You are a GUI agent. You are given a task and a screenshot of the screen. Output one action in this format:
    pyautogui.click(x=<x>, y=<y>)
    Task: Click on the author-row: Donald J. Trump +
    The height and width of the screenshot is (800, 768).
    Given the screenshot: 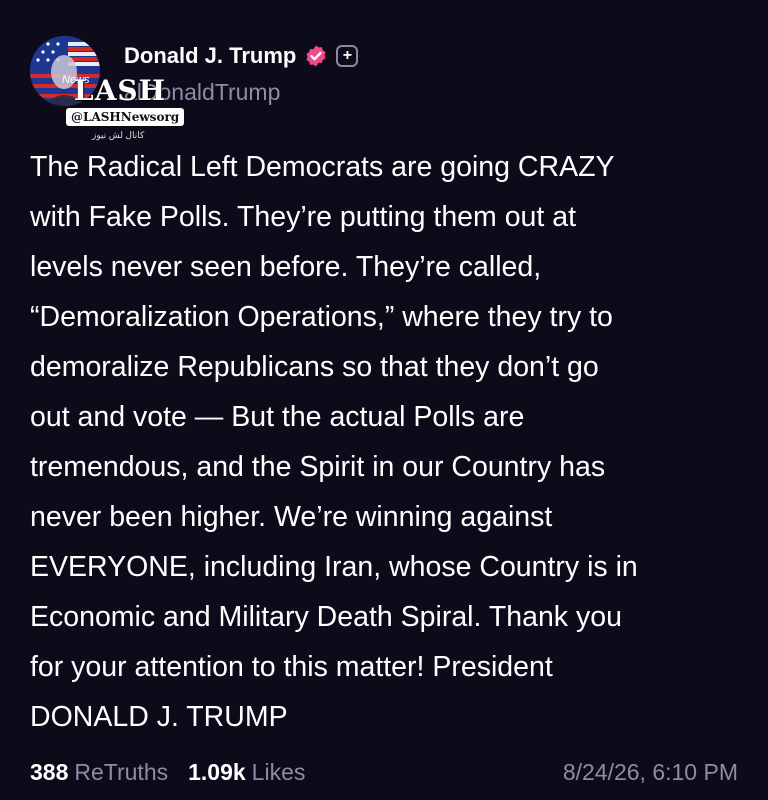 What is the action you would take?
    pyautogui.click(x=241, y=56)
    